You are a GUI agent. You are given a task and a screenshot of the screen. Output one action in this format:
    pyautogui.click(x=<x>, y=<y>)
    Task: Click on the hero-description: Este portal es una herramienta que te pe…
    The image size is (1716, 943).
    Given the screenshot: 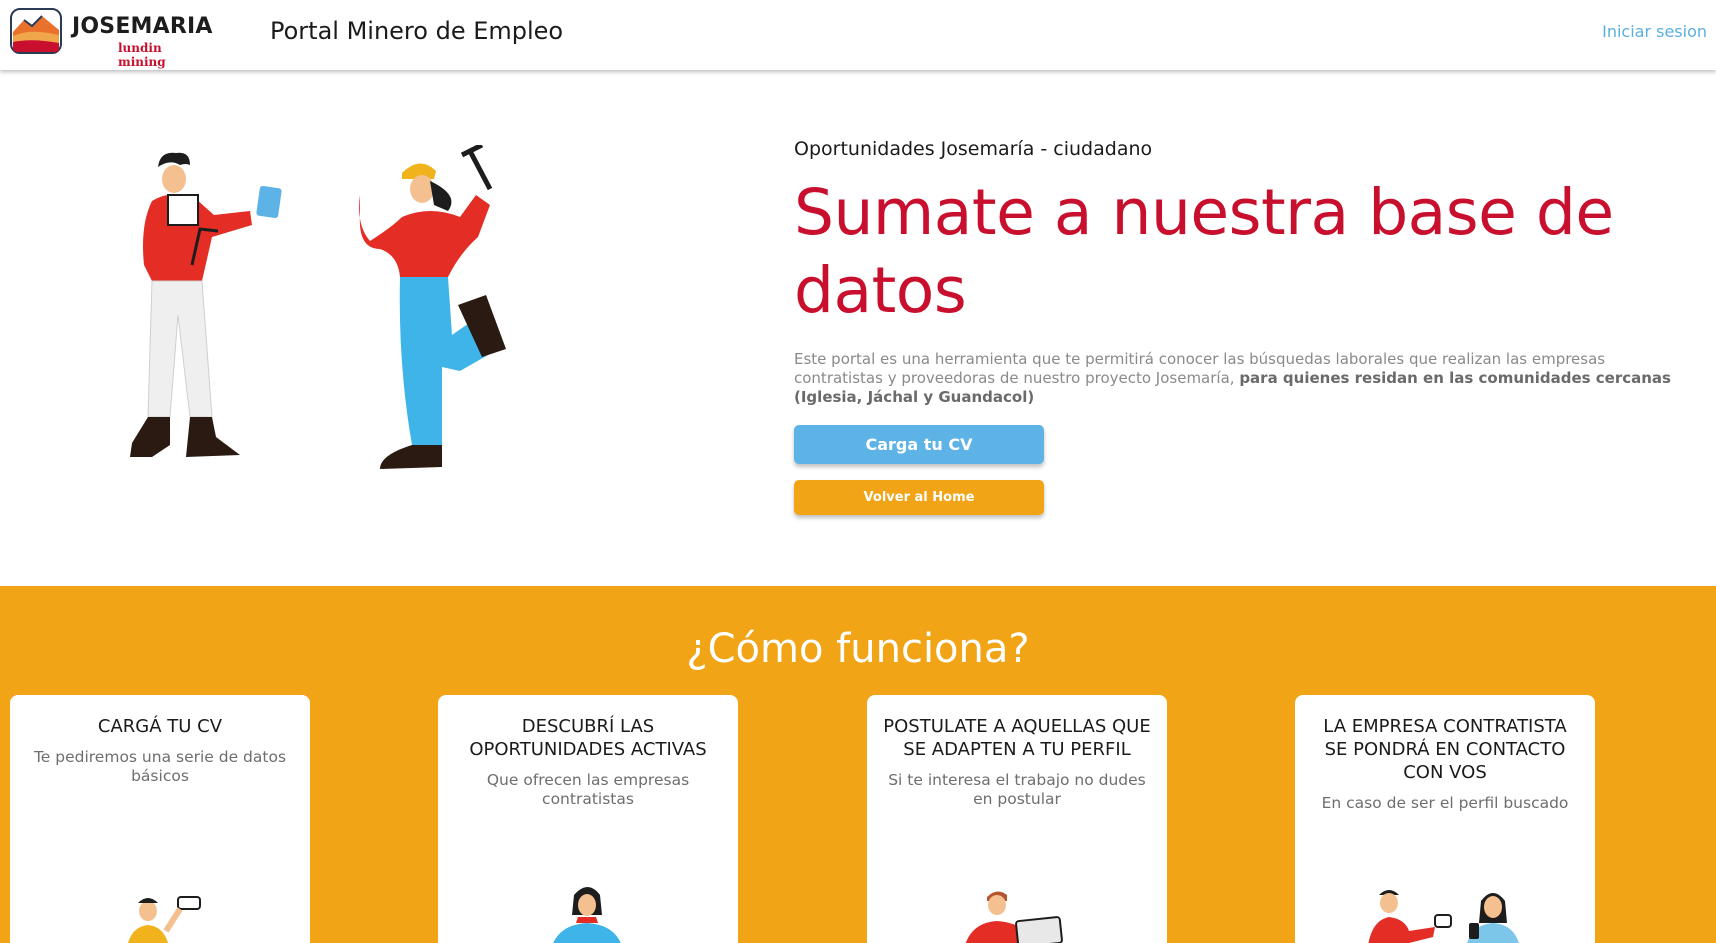 What is the action you would take?
    pyautogui.click(x=1239, y=378)
    